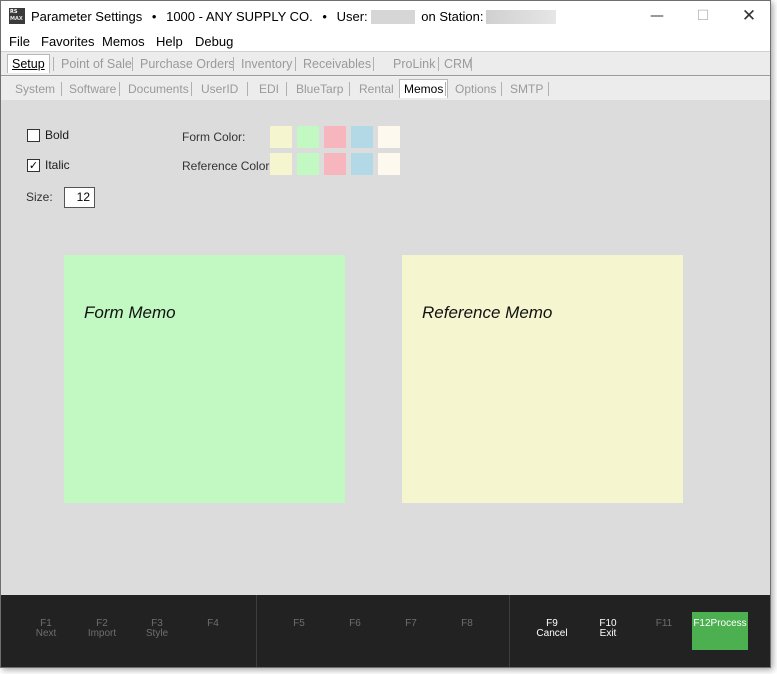 The width and height of the screenshot is (777, 674). Describe the element at coordinates (475, 89) in the screenshot. I see `tab-options: Options` at that location.